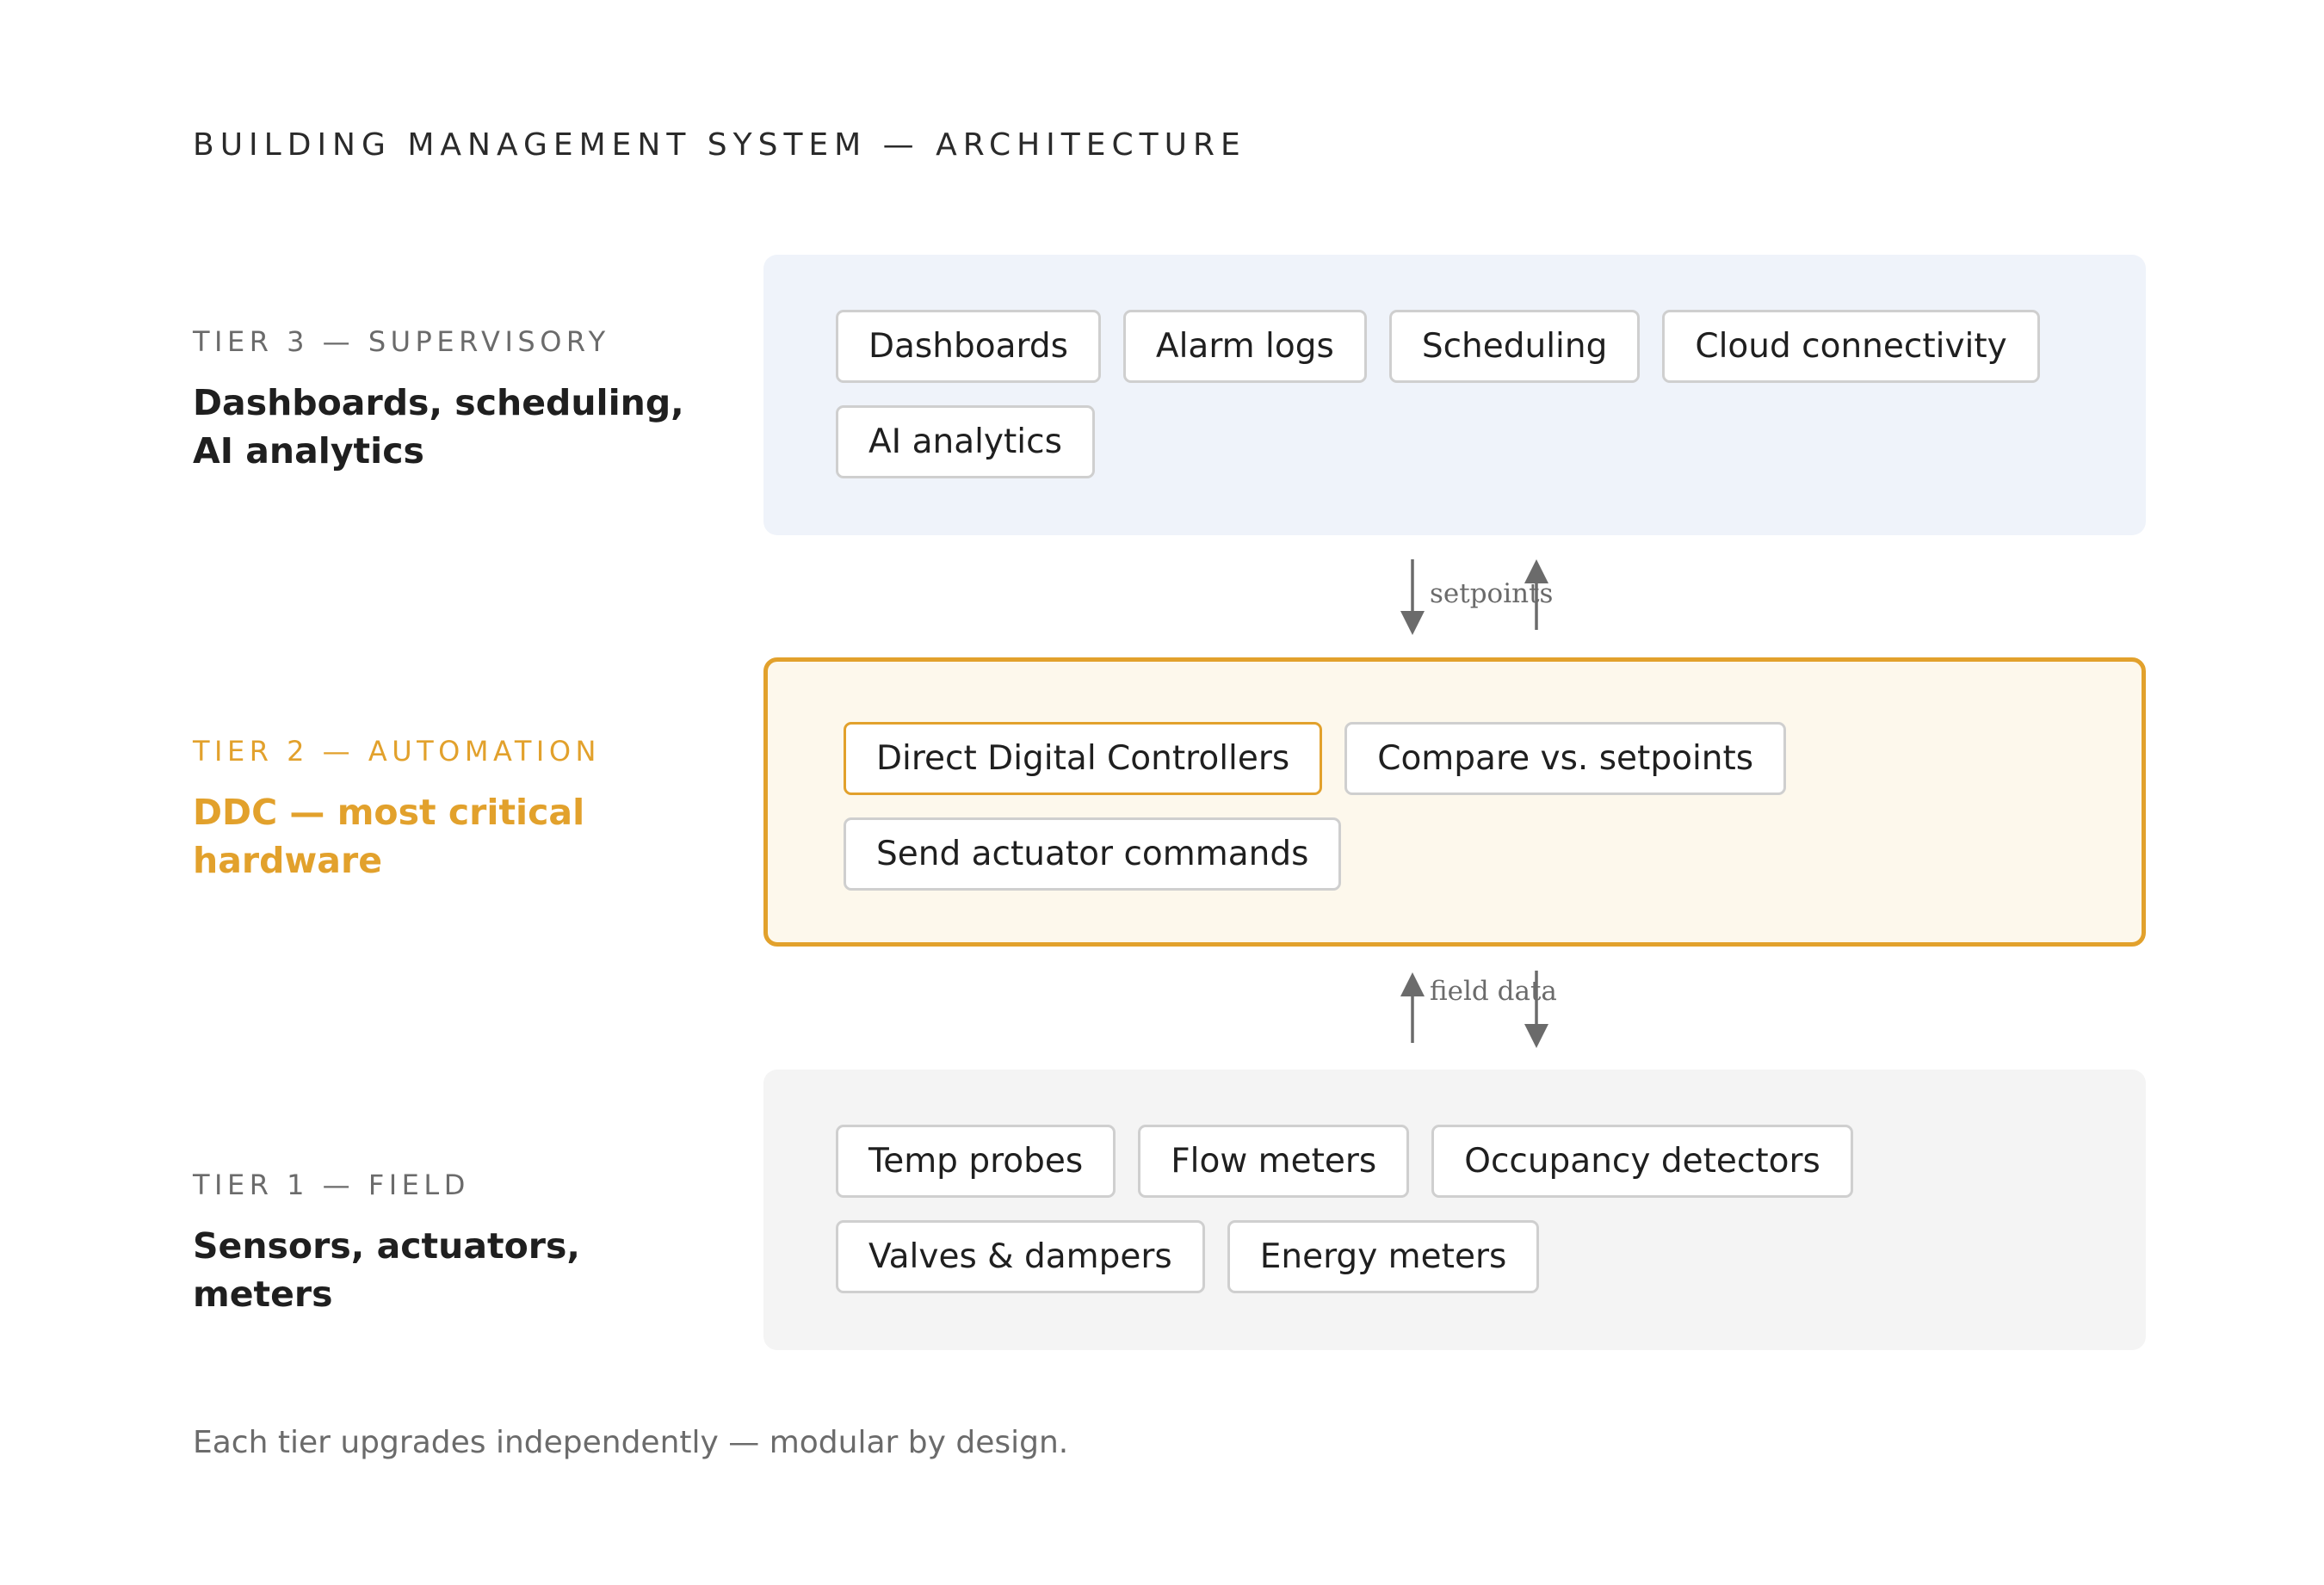 The width and height of the screenshot is (2324, 1585). Describe the element at coordinates (1412, 623) in the screenshot. I see `setpoints-down-arrowhead` at that location.